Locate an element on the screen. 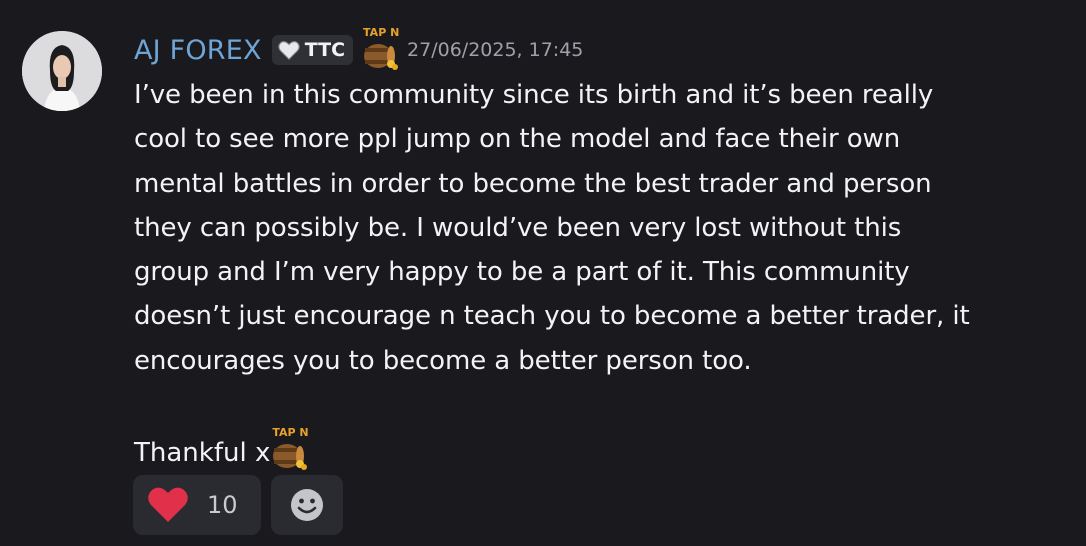  message-timestamp: 27/06/2025, 17:45 is located at coordinates (495, 50).